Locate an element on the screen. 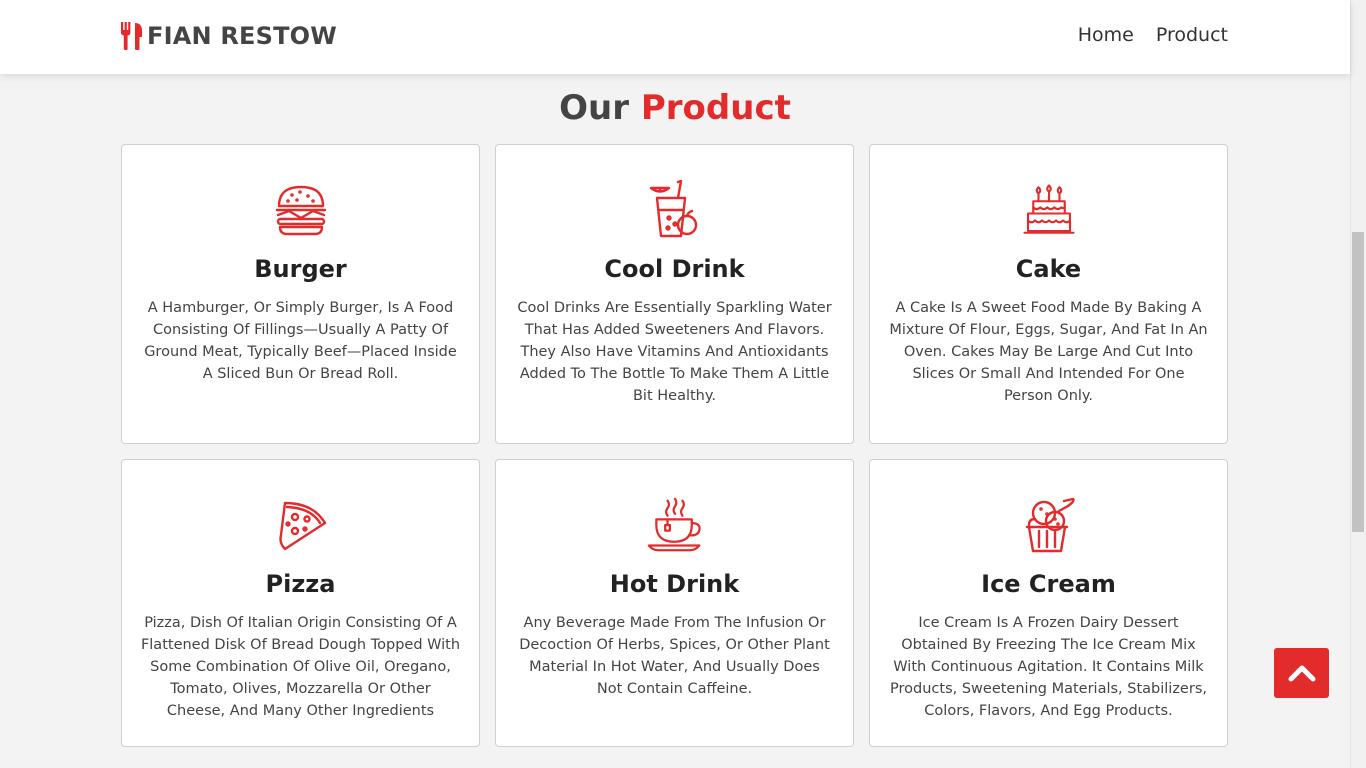 Image resolution: width=1366 pixels, height=768 pixels. cool-drink-icon is located at coordinates (675, 210).